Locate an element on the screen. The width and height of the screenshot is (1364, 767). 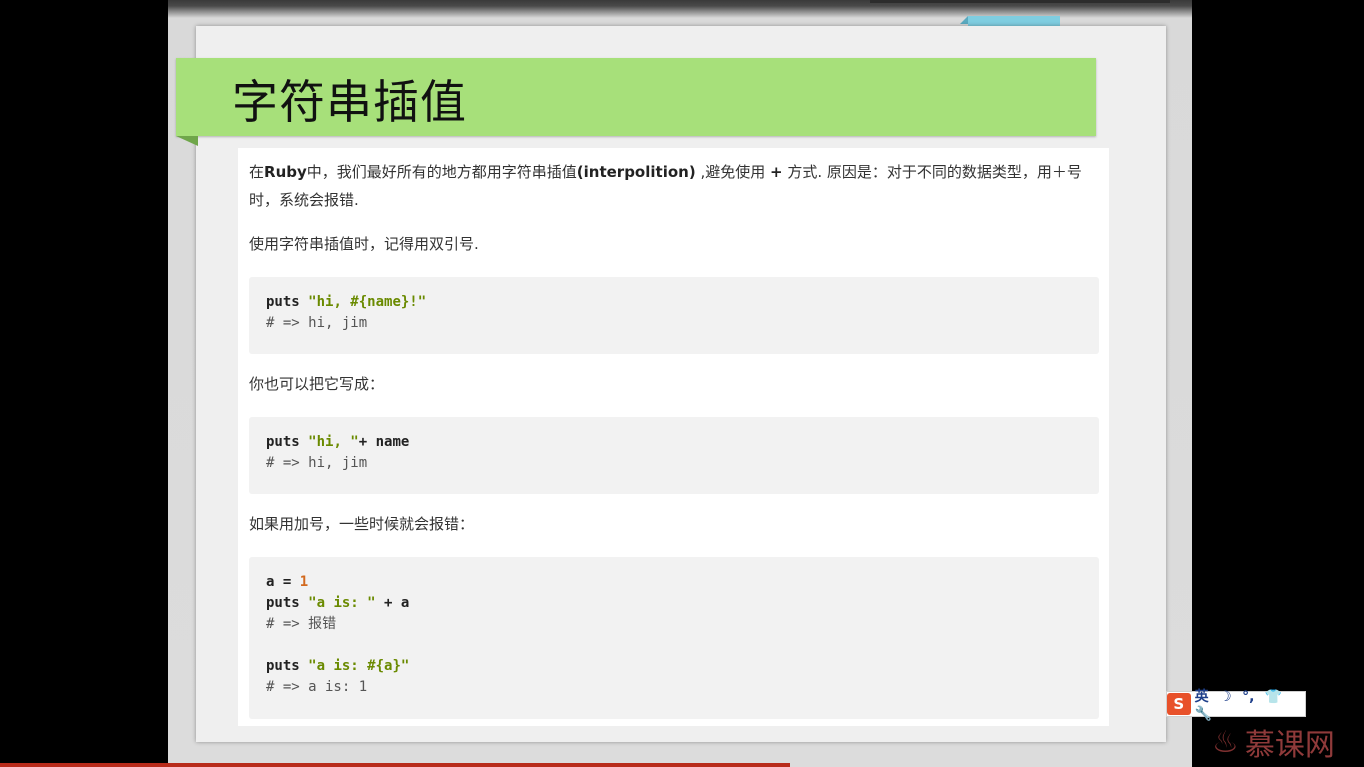
slide-title: 字符串插值 is located at coordinates (349, 102).